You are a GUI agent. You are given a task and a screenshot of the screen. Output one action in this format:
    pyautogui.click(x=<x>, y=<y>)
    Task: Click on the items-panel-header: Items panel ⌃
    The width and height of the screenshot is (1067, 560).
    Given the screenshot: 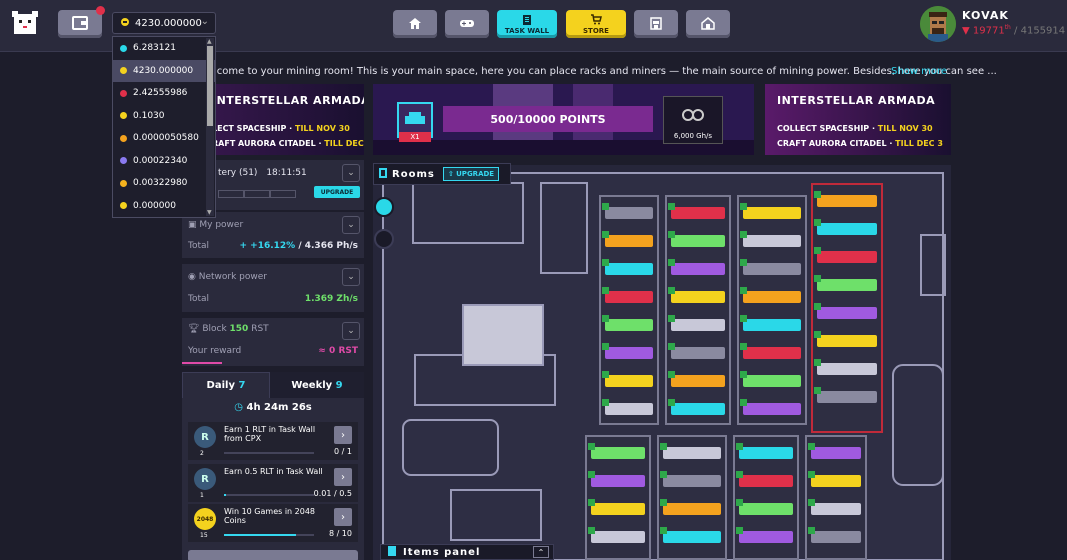 What is the action you would take?
    pyautogui.click(x=467, y=552)
    